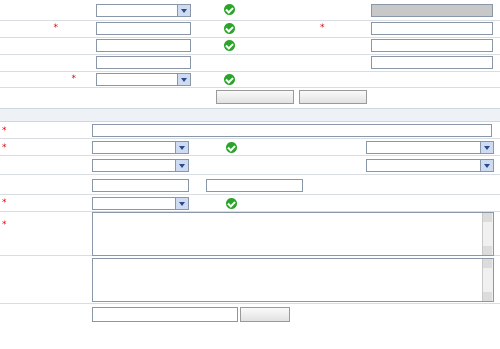  Describe the element at coordinates (140, 147) in the screenshot. I see `f2-select1` at that location.